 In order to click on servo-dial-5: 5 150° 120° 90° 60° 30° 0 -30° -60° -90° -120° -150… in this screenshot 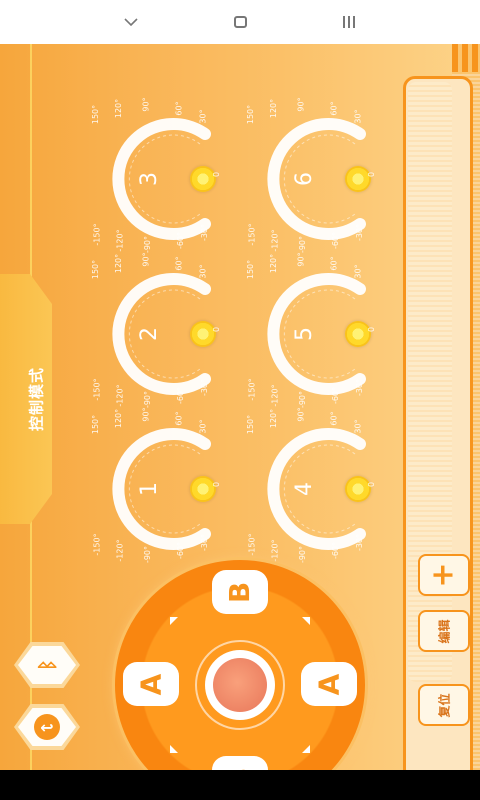, I will do `click(311, 330)`.